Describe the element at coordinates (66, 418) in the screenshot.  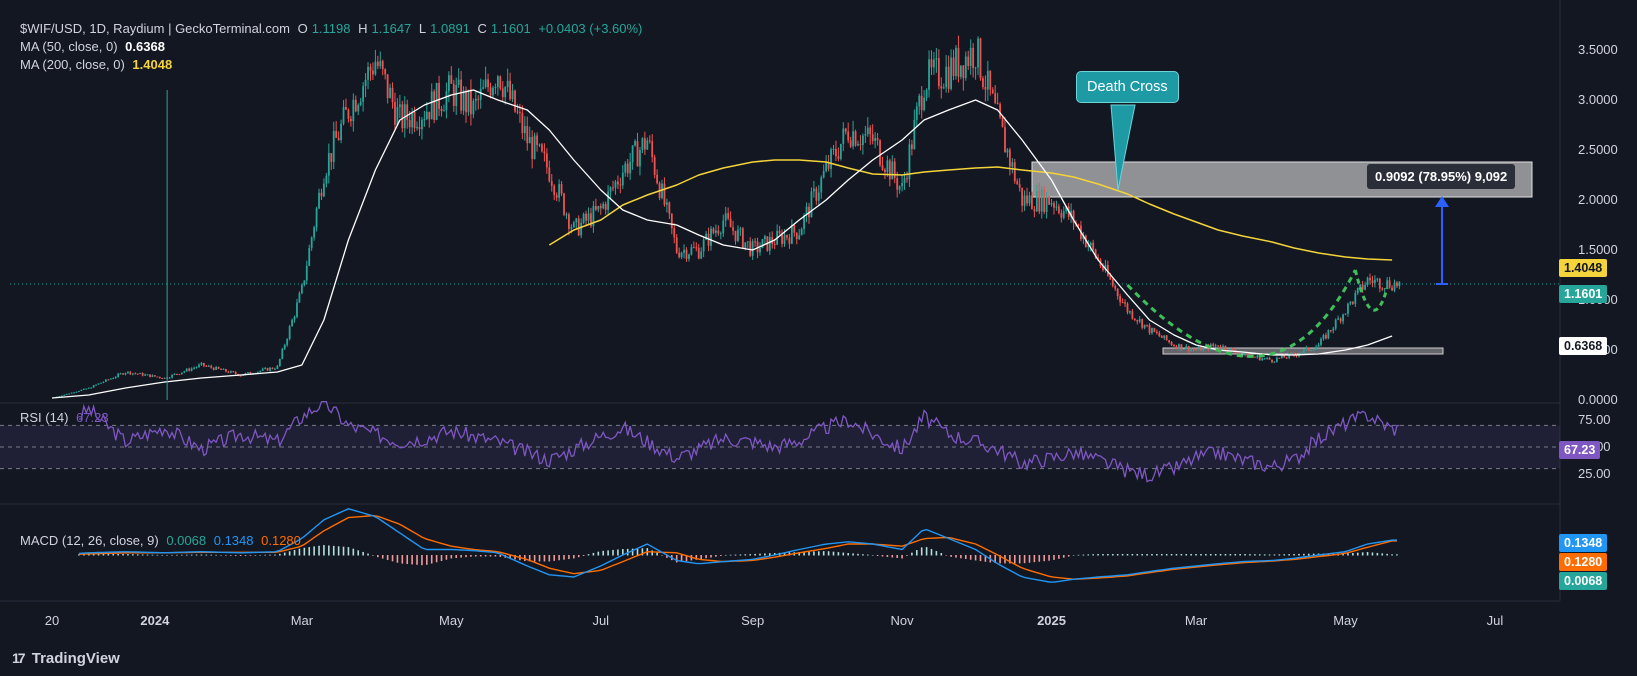
I see `rsi-legend: RSI (14) 67.23` at that location.